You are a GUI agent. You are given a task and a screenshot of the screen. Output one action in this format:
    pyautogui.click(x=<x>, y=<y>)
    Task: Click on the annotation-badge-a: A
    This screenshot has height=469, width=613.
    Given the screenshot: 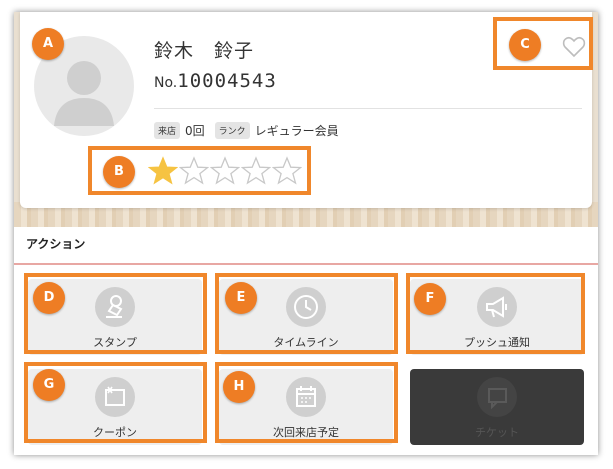 What is the action you would take?
    pyautogui.click(x=48, y=44)
    